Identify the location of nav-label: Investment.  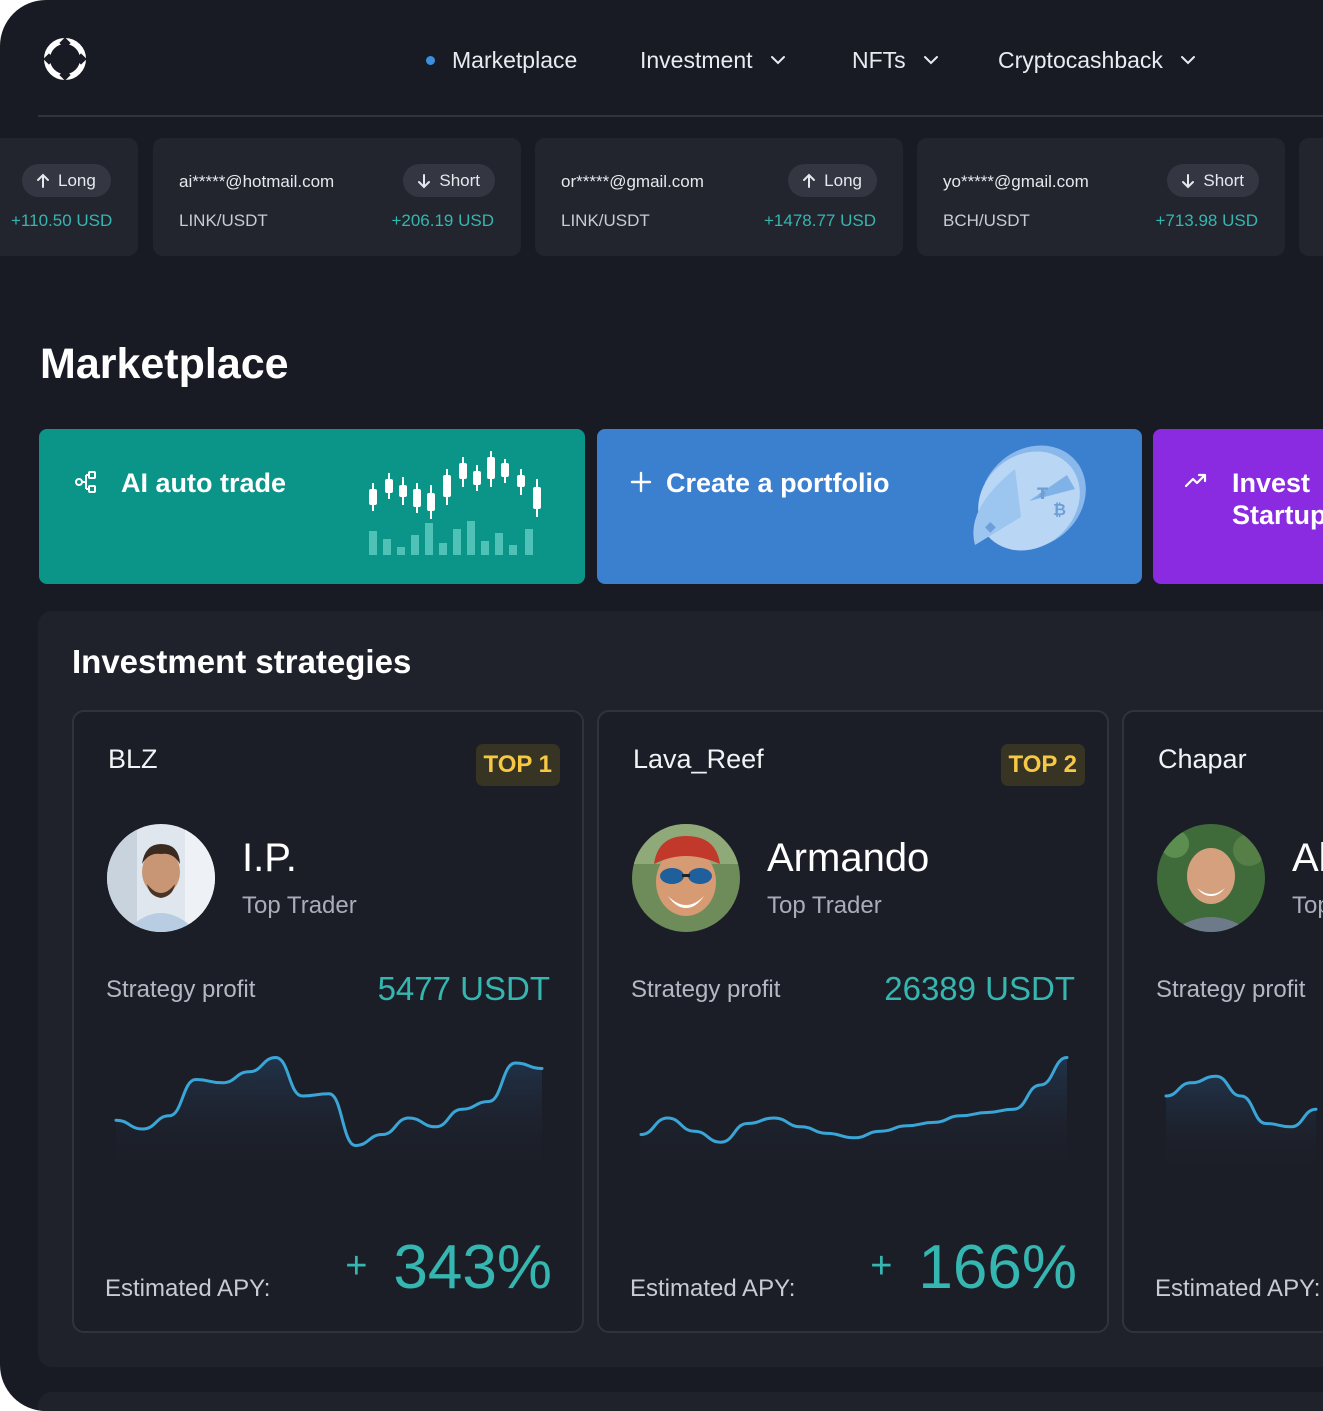
(696, 59).